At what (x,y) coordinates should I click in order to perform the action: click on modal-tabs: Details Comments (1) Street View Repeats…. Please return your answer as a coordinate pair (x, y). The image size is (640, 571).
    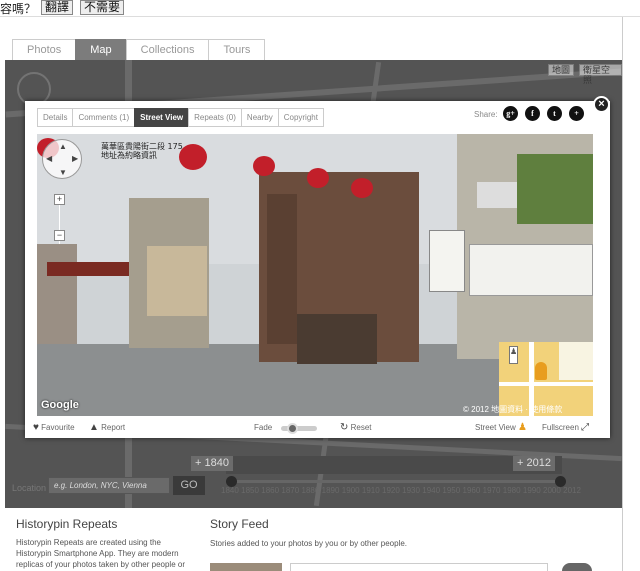
    Looking at the image, I should click on (180, 117).